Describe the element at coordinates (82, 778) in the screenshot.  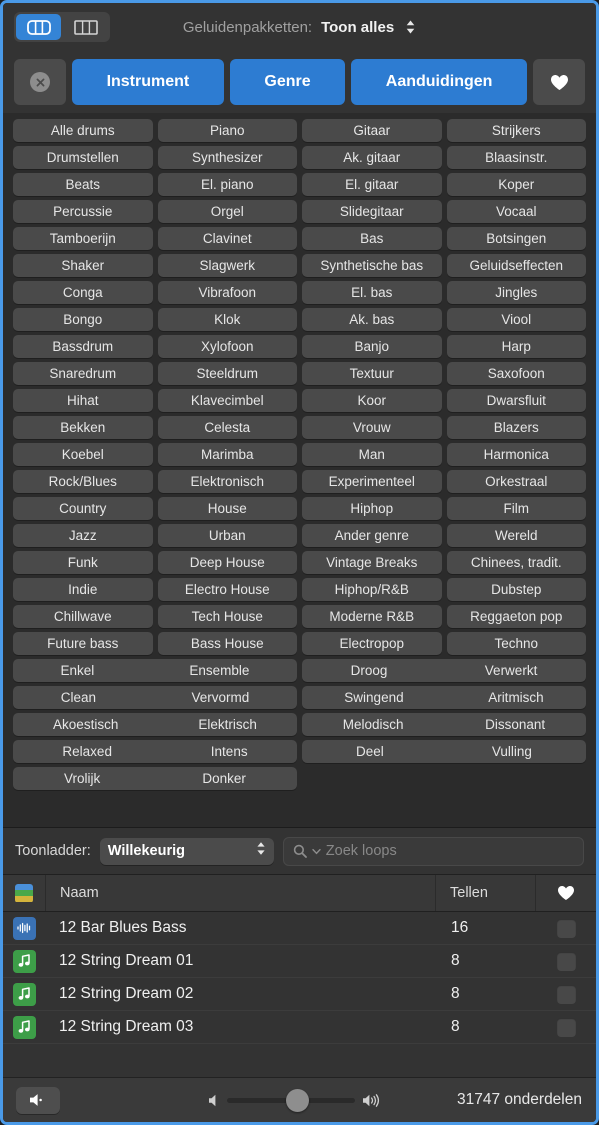
I see `tag-button: Vrolijk` at that location.